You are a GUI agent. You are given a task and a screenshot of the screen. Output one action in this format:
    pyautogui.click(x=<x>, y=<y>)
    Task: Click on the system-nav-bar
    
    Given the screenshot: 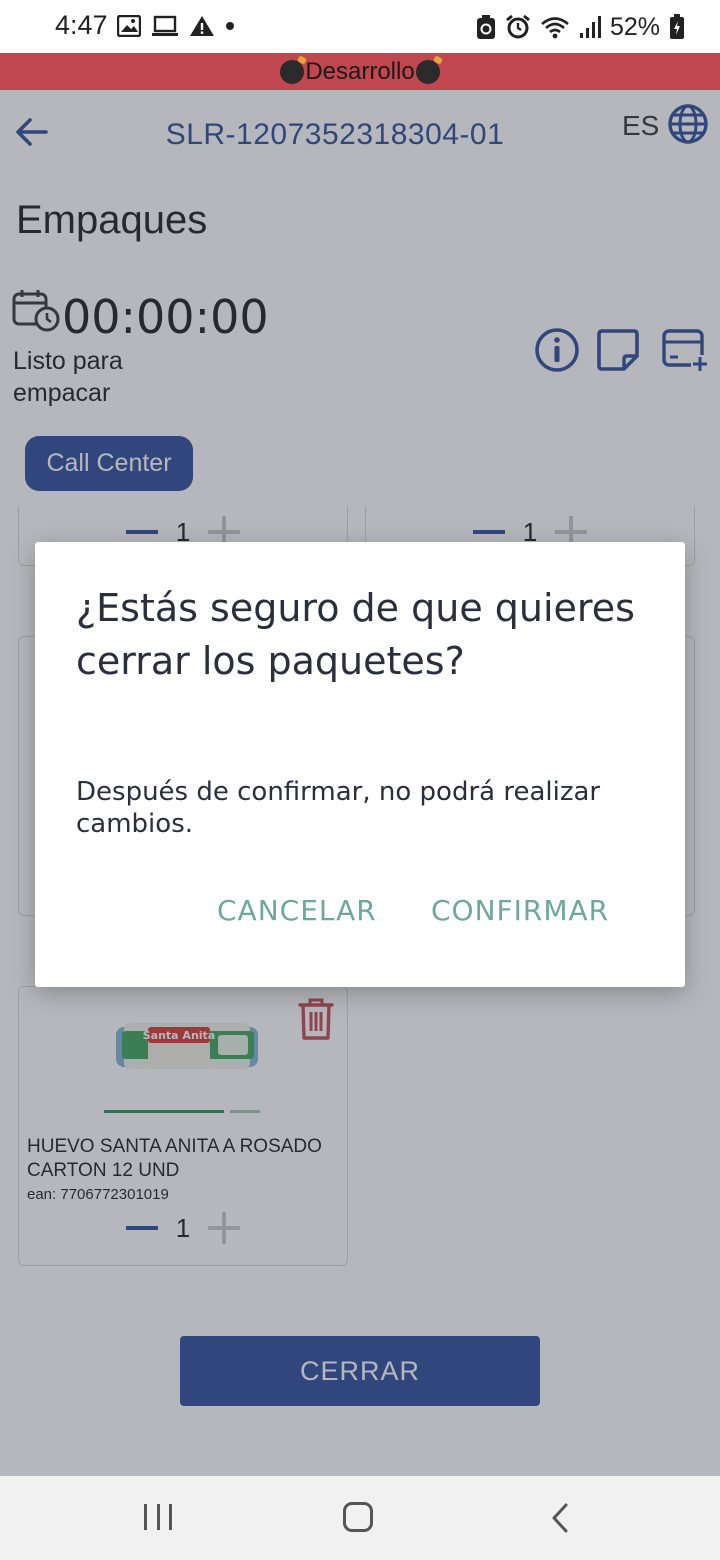 What is the action you would take?
    pyautogui.click(x=360, y=1518)
    